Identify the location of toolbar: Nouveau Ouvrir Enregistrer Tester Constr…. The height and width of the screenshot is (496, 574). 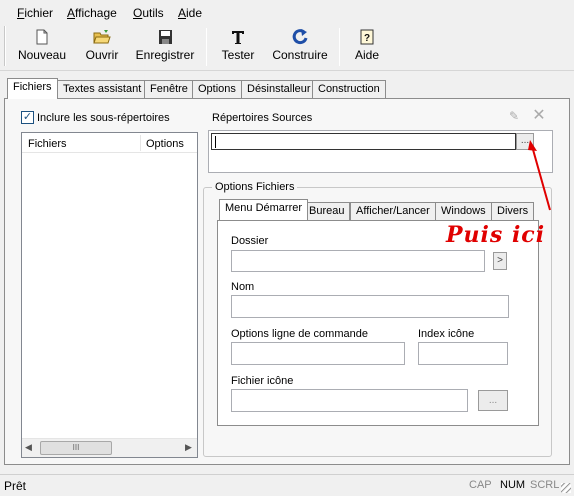
(287, 47).